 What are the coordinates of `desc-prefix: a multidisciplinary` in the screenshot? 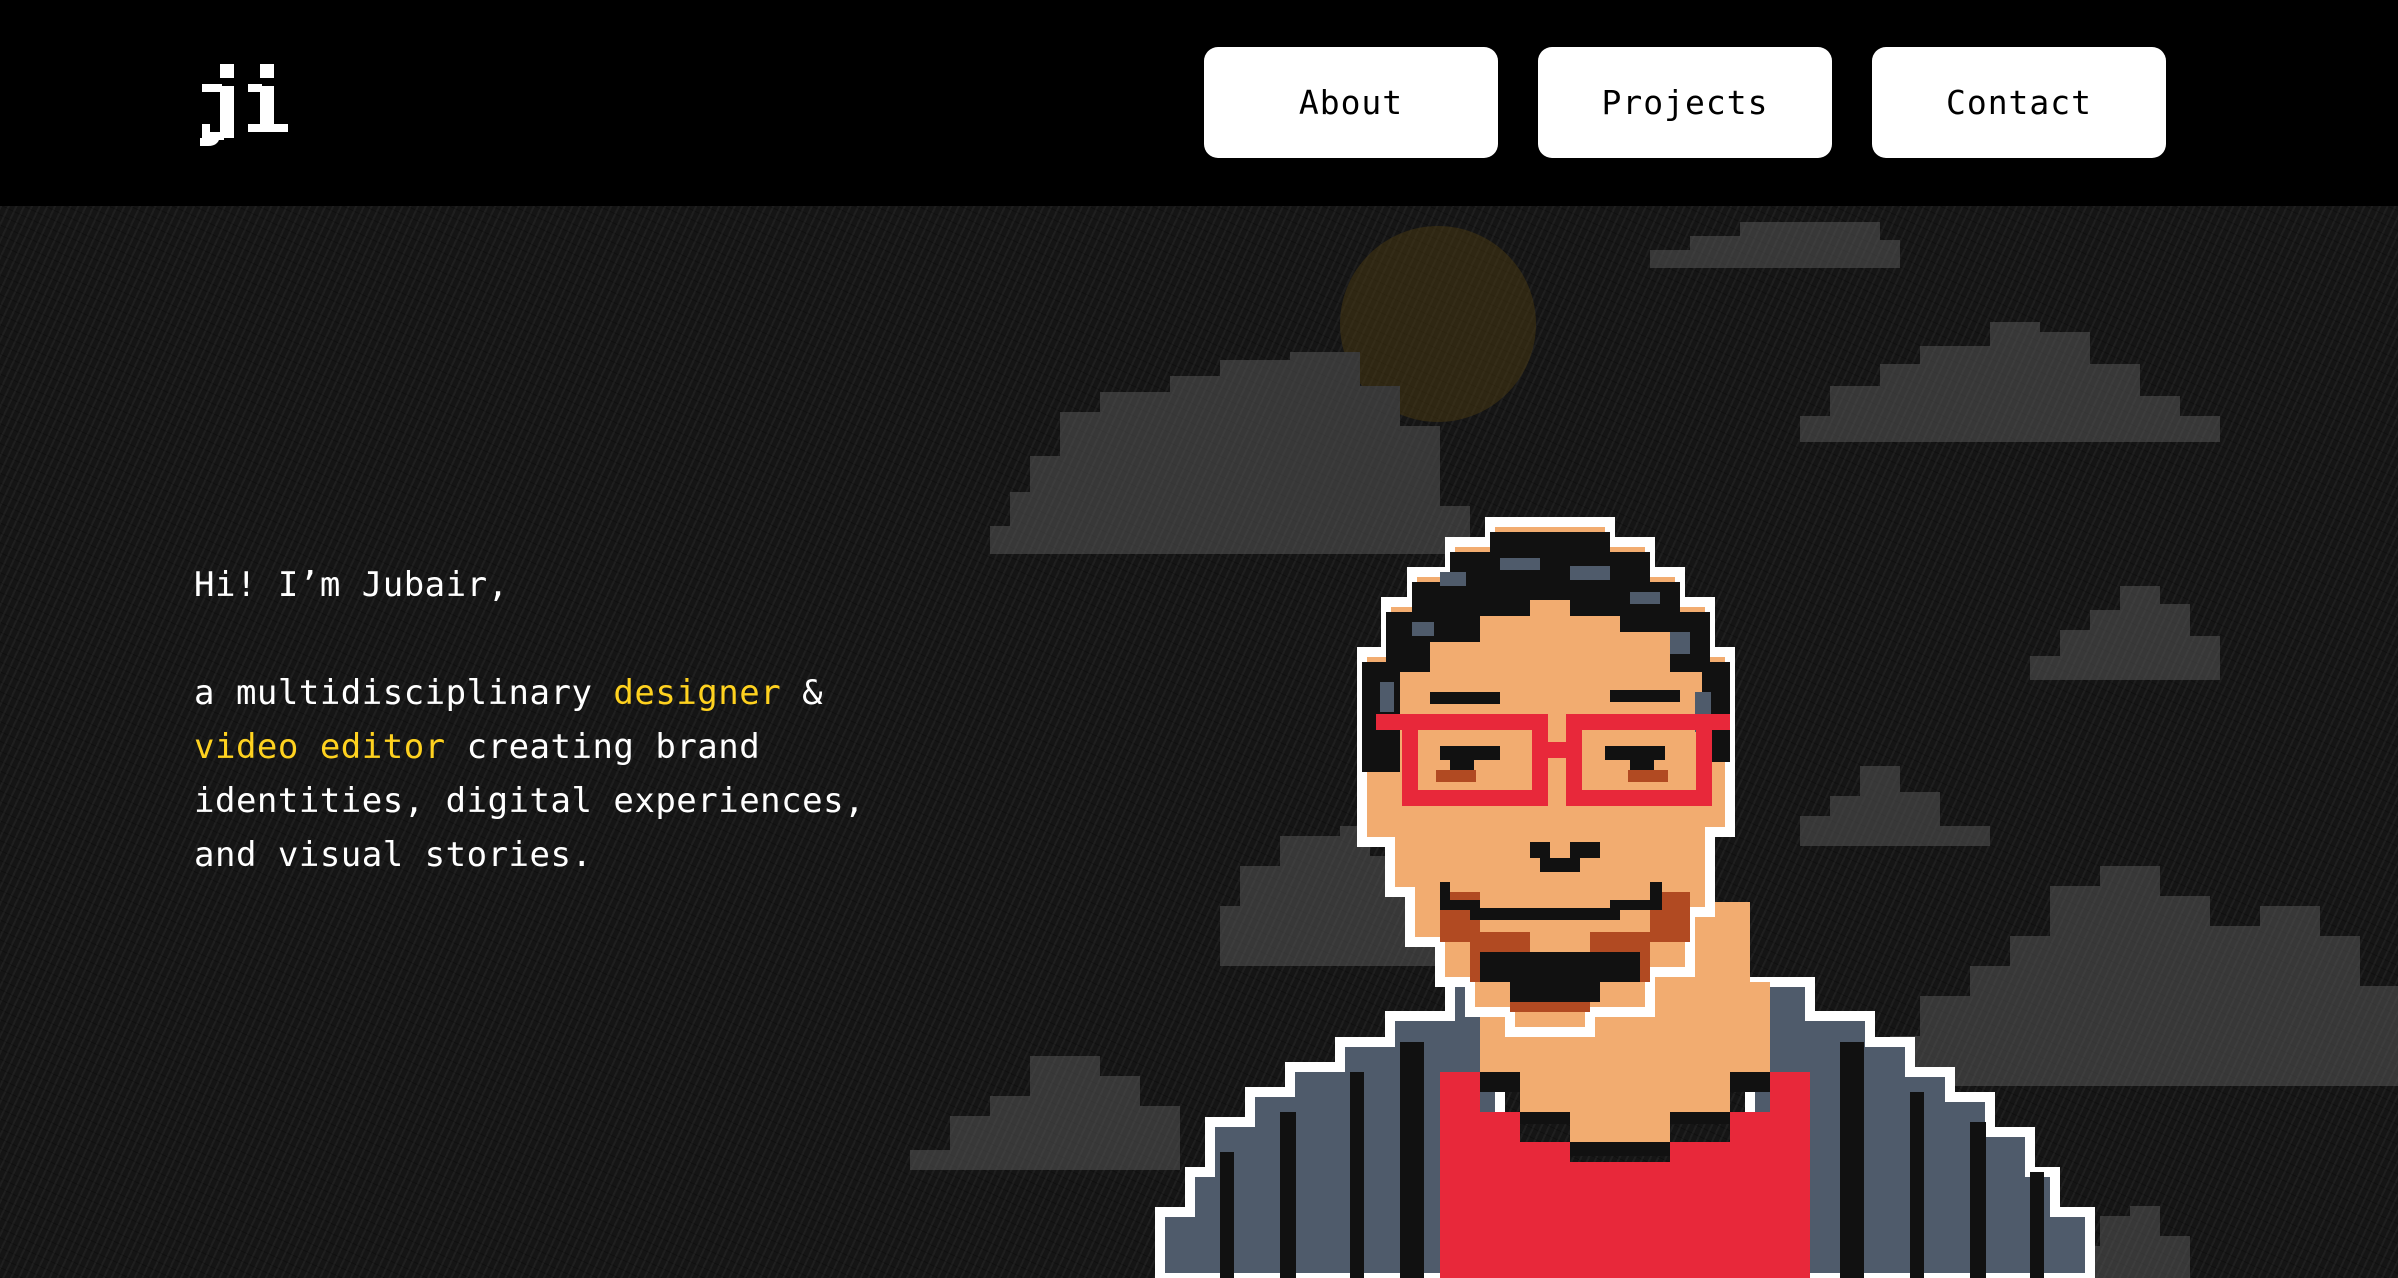 It's located at (393, 693).